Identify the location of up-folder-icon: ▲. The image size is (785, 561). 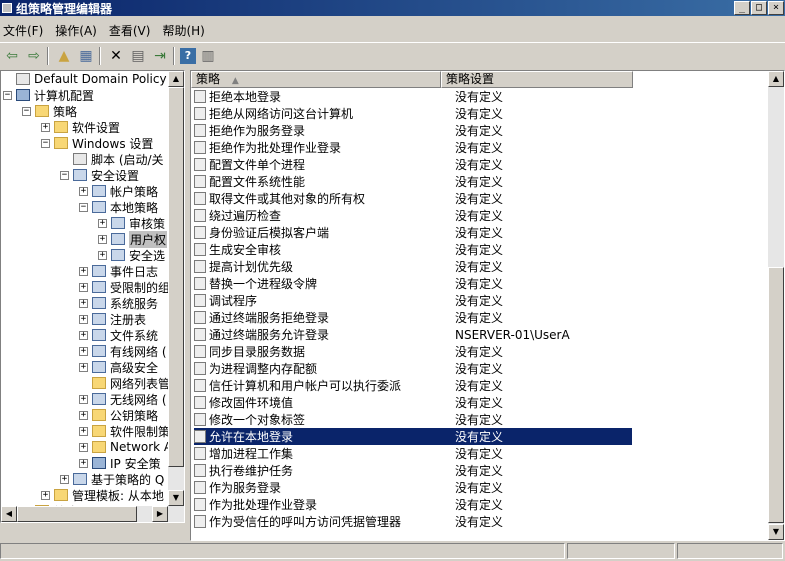
(64, 56).